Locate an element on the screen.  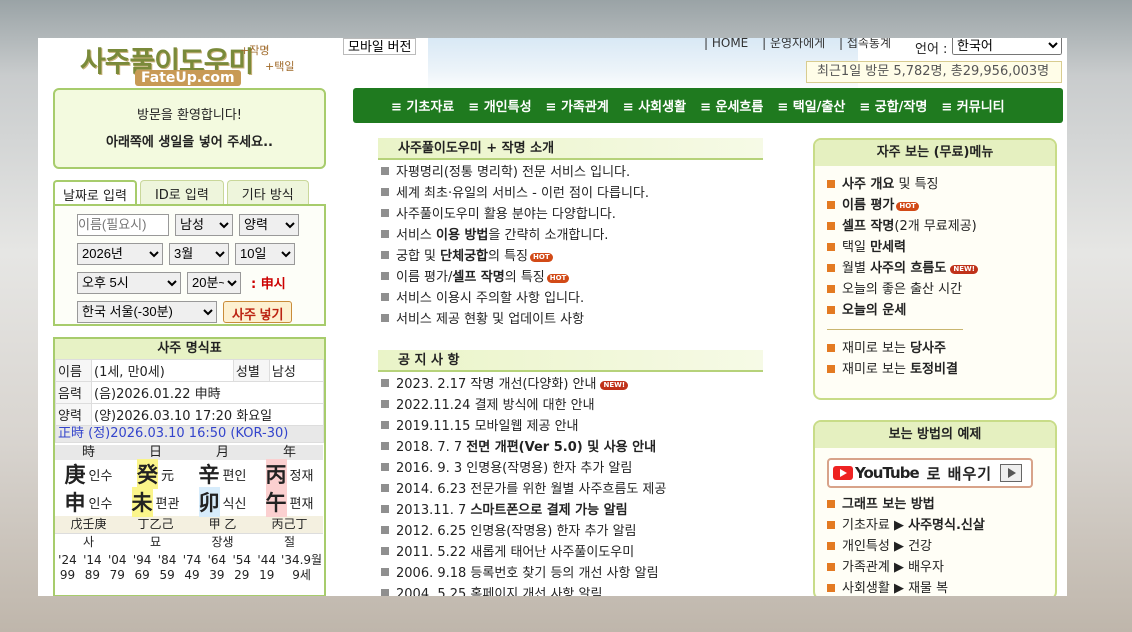
free-menu-item: 오늘의 좋은 출산 시간 is located at coordinates (941, 289).